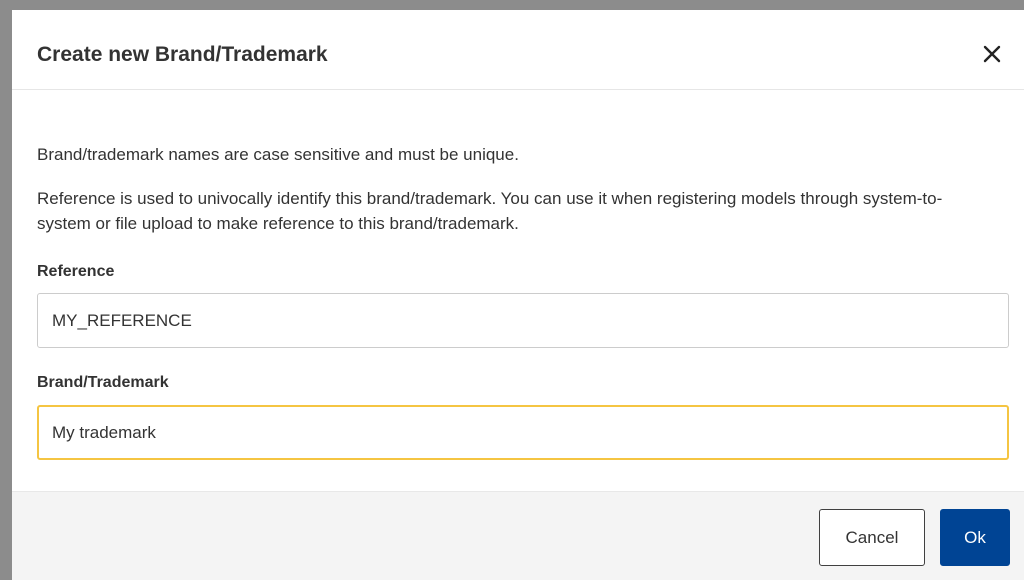 This screenshot has width=1024, height=580. Describe the element at coordinates (872, 537) in the screenshot. I see `cancel-button: Cancel` at that location.